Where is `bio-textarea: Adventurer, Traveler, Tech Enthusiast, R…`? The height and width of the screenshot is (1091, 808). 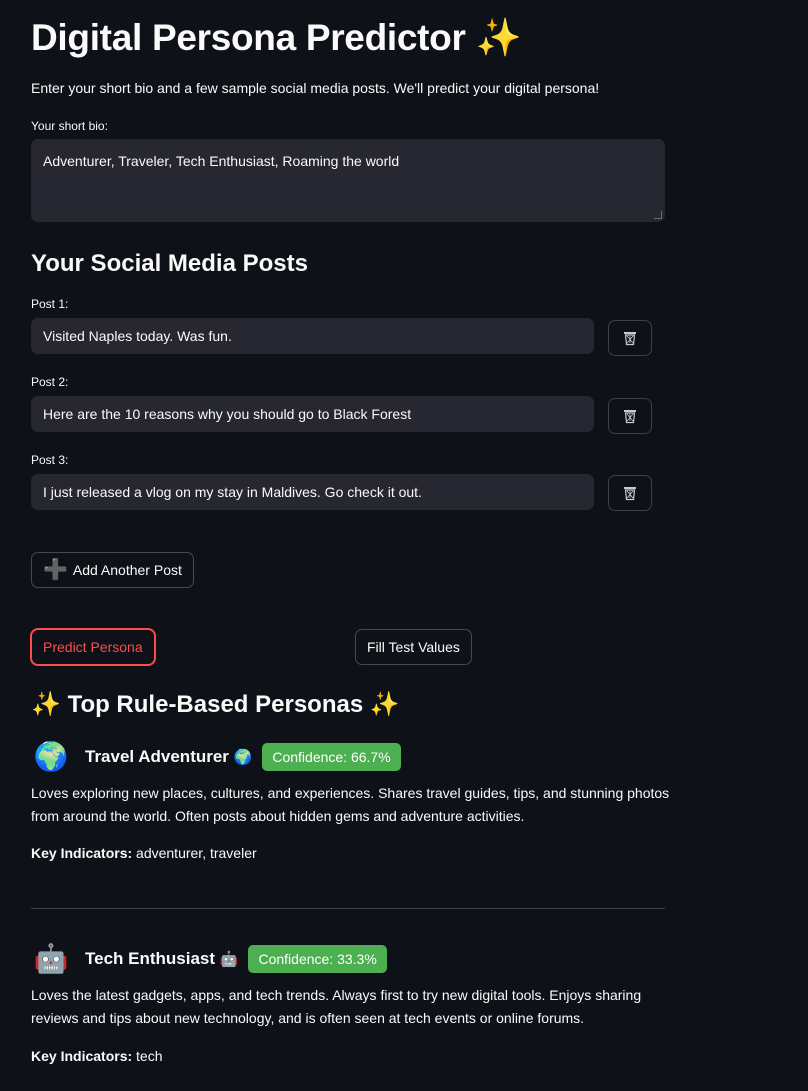
bio-textarea: Adventurer, Traveler, Tech Enthusiast, R… is located at coordinates (348, 180).